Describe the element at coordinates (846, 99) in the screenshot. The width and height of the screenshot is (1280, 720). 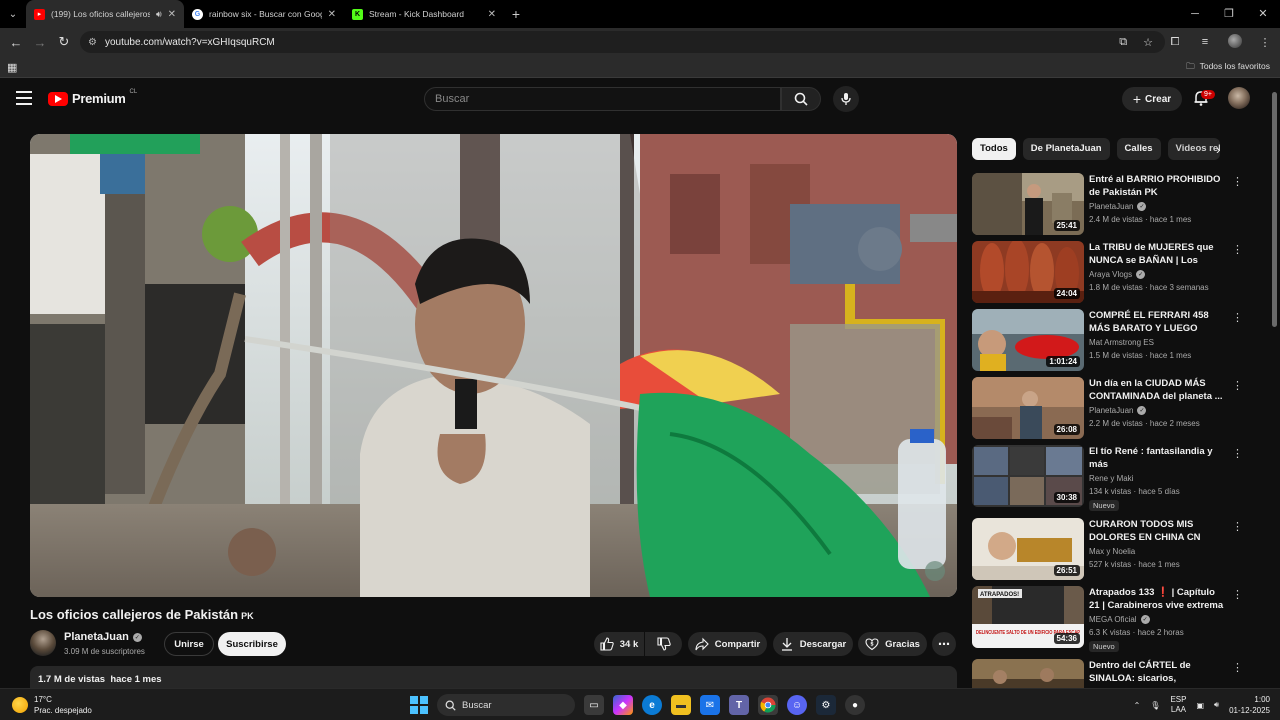
I see `voice-search-button` at that location.